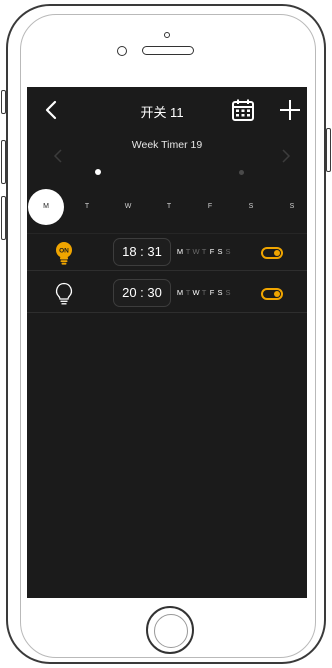 Image resolution: width=332 pixels, height=668 pixels. I want to click on bulb-off-icon, so click(64, 293).